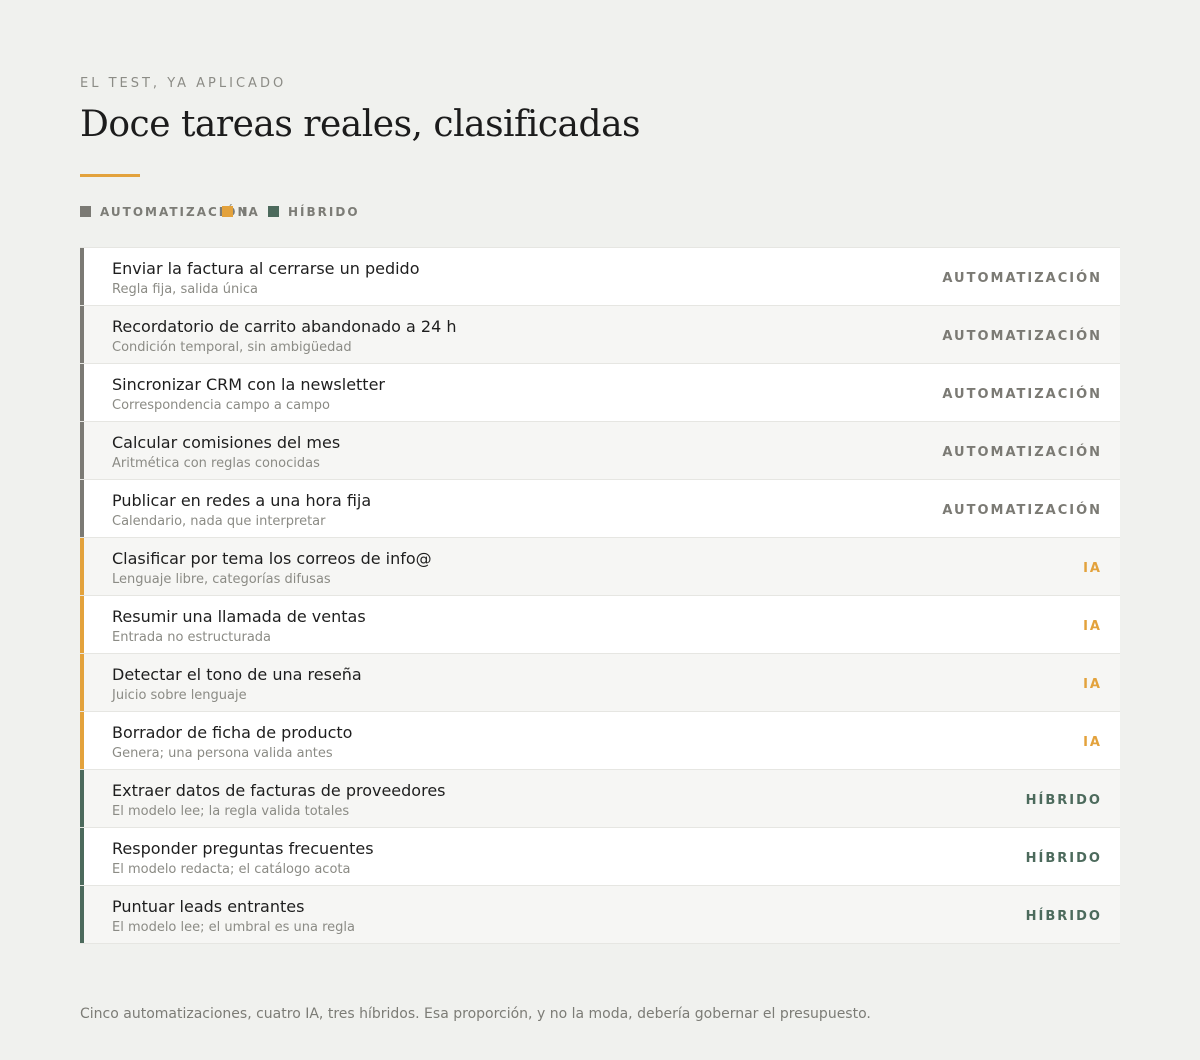 The width and height of the screenshot is (1200, 1060). I want to click on task-subtitle: Condición temporal, sin ambigüedad, so click(232, 347).